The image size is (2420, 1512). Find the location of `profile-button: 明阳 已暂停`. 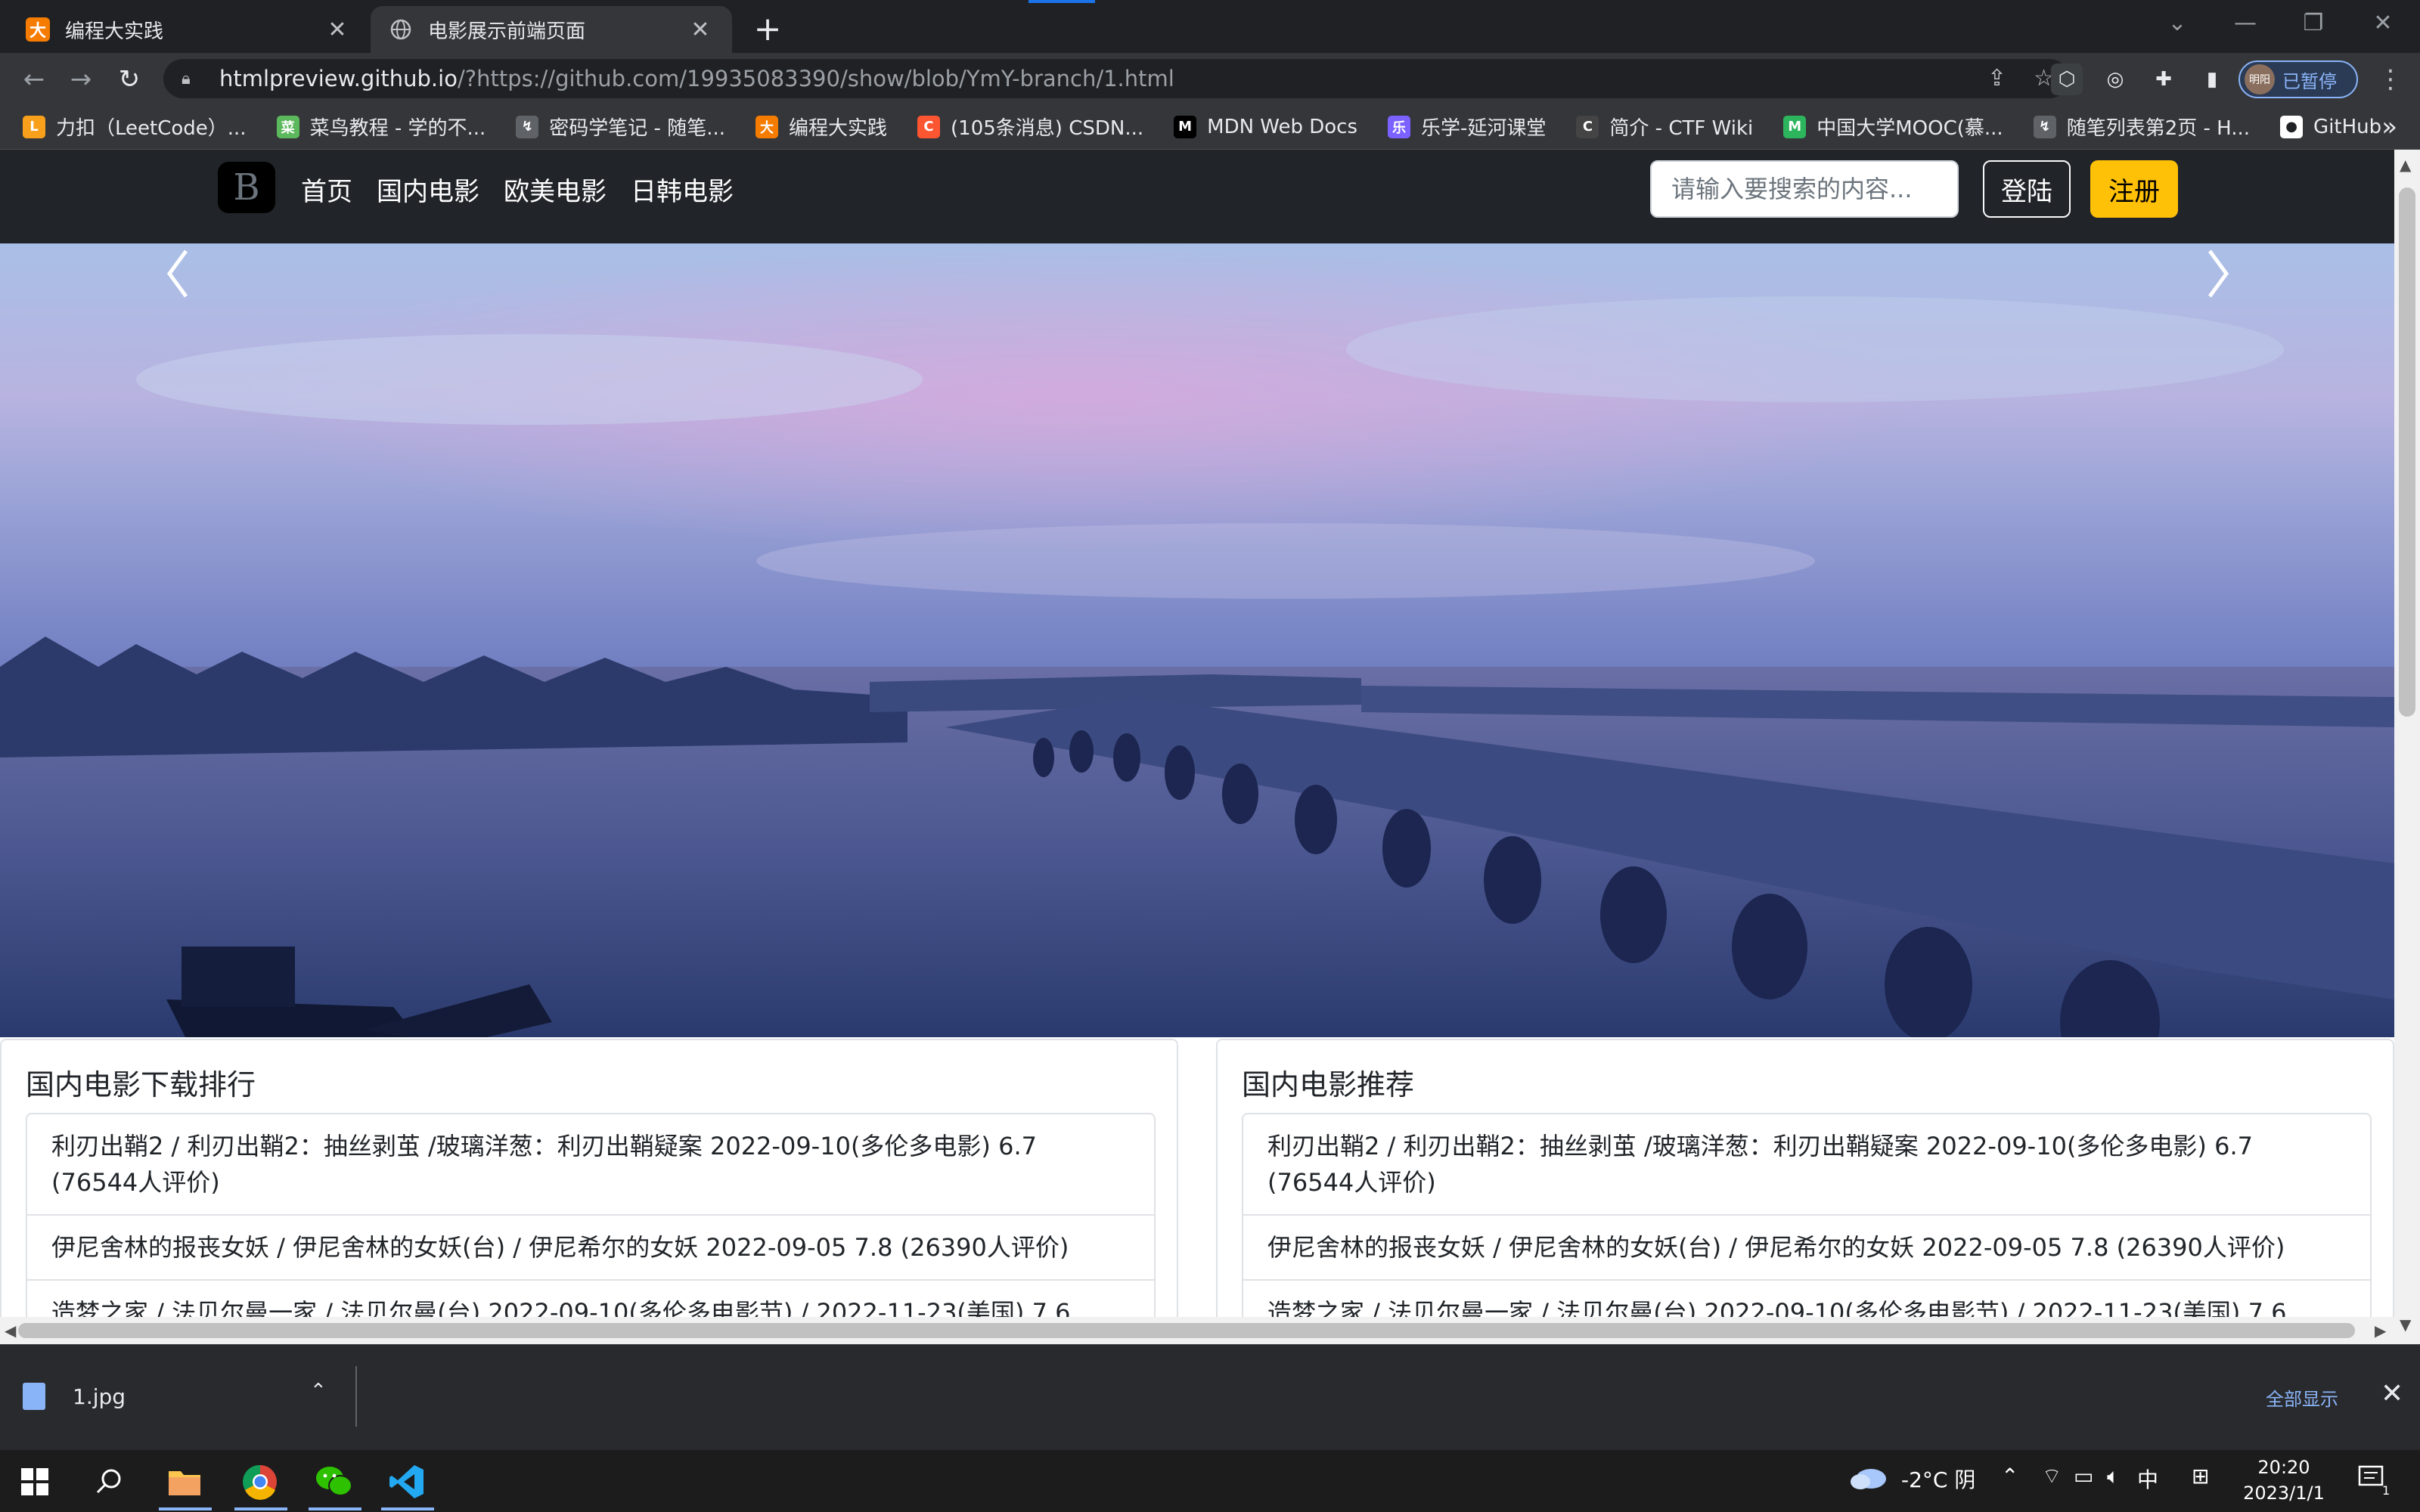

profile-button: 明阳 已暂停 is located at coordinates (2298, 79).